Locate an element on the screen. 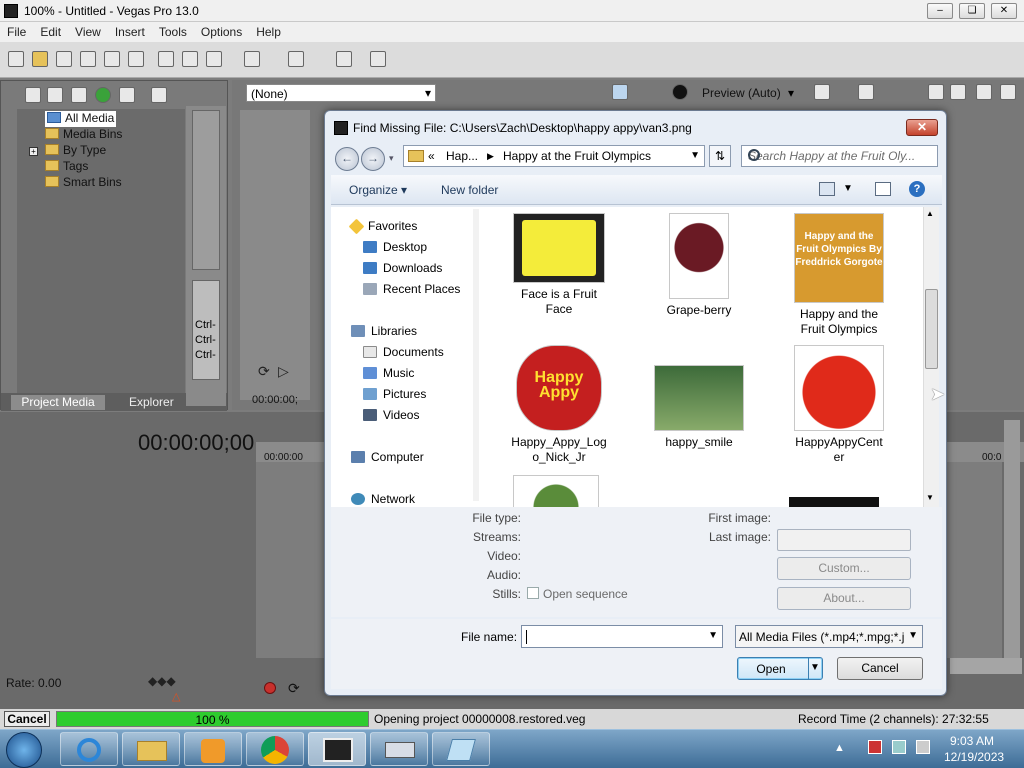 The image size is (1024, 768). remove-icon is located at coordinates (159, 95).